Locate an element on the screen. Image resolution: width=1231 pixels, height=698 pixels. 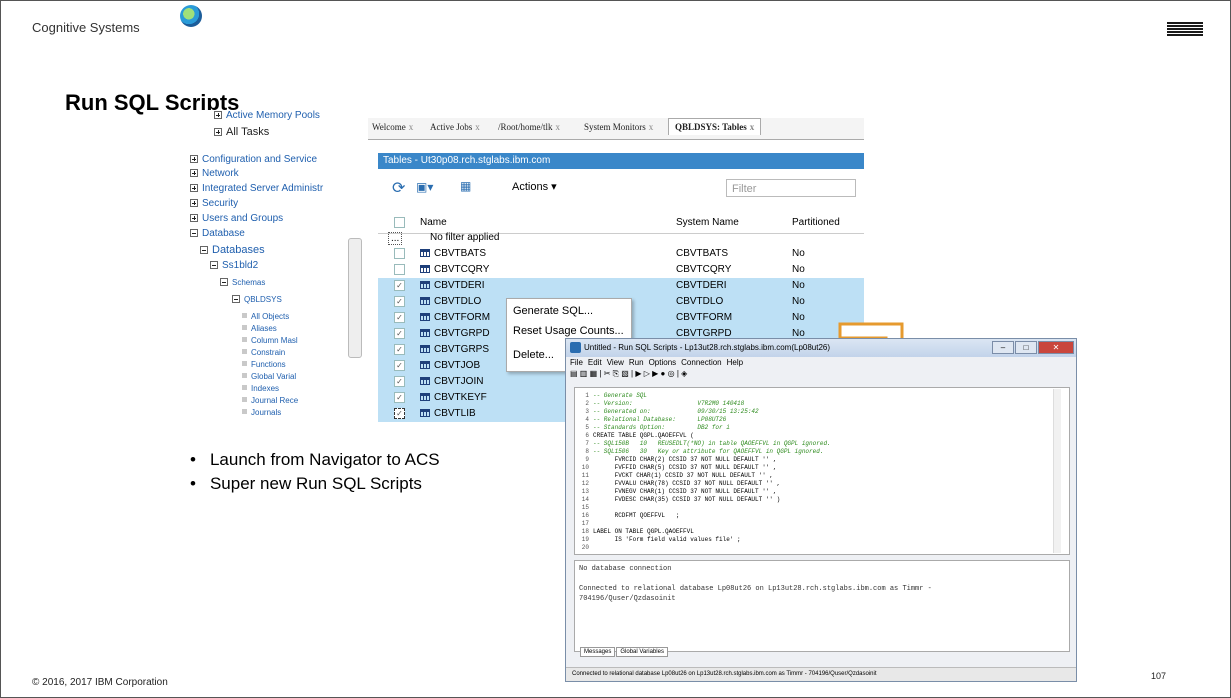
nav-item: Databases is located at coordinates (232, 250).